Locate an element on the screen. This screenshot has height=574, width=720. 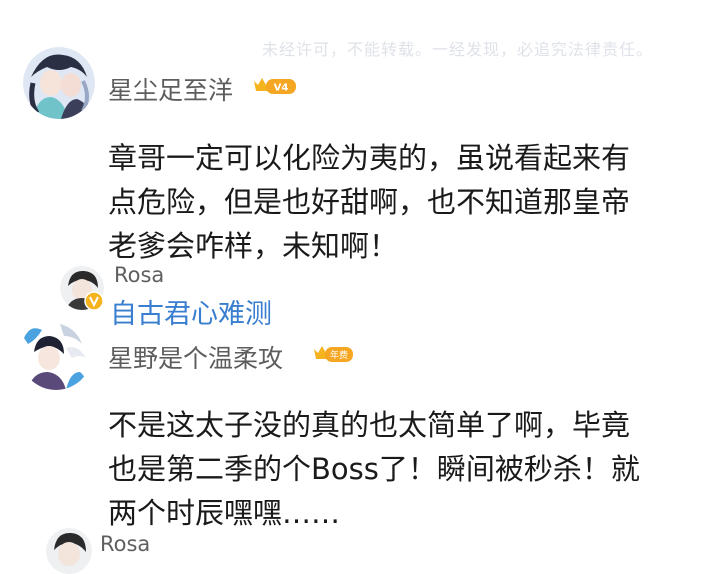
reply-avatar is located at coordinates (69, 551).